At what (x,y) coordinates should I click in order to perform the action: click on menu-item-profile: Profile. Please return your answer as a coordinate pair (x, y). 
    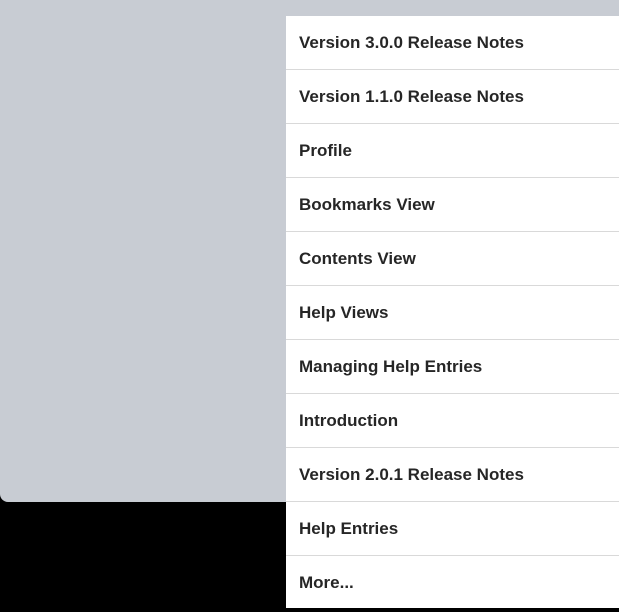
    Looking at the image, I should click on (452, 151).